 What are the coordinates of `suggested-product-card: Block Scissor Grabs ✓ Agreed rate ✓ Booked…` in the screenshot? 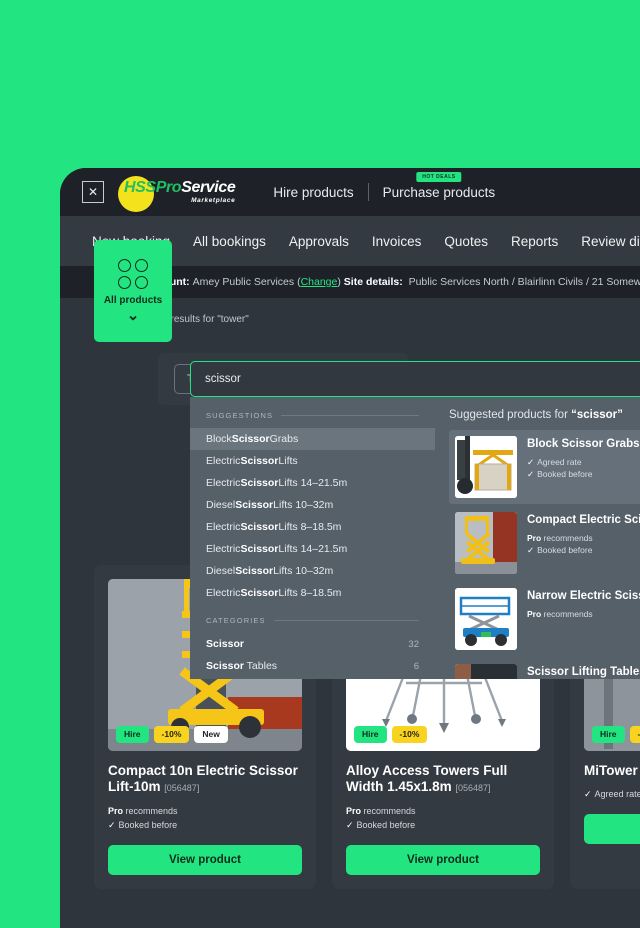 It's located at (544, 467).